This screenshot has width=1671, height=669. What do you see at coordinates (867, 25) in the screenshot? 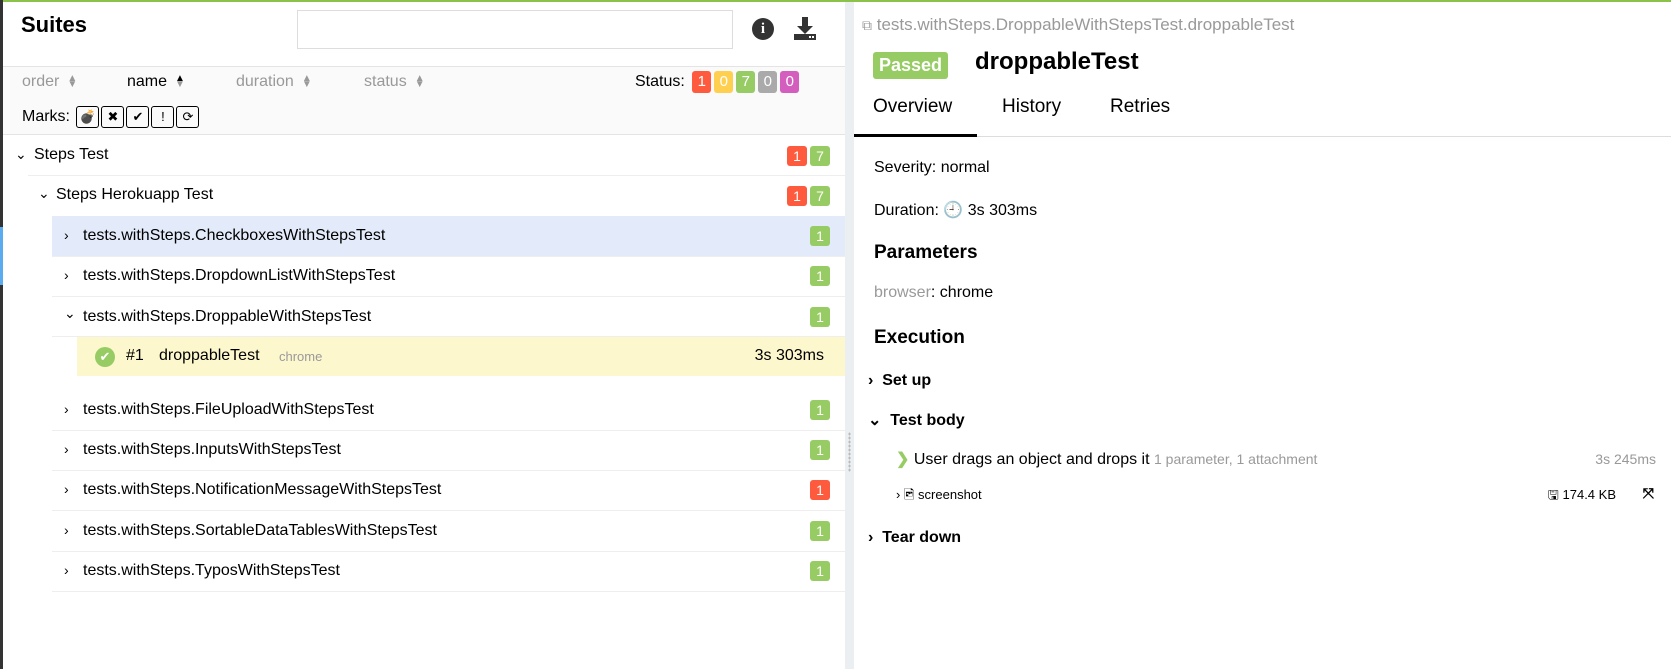
I see `copy-icon: ⧉` at bounding box center [867, 25].